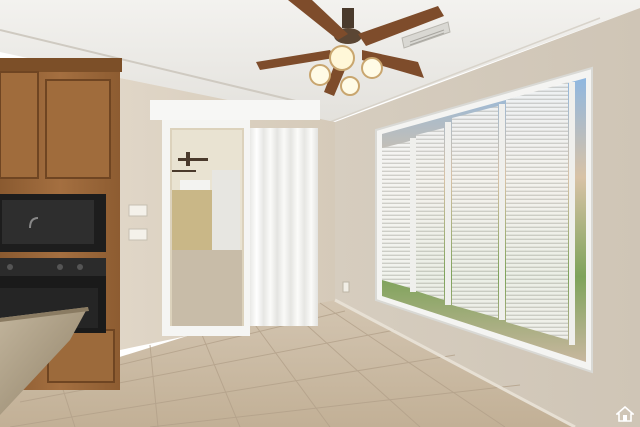  Describe the element at coordinates (346, 287) in the screenshot. I see `wall-outlet` at that location.